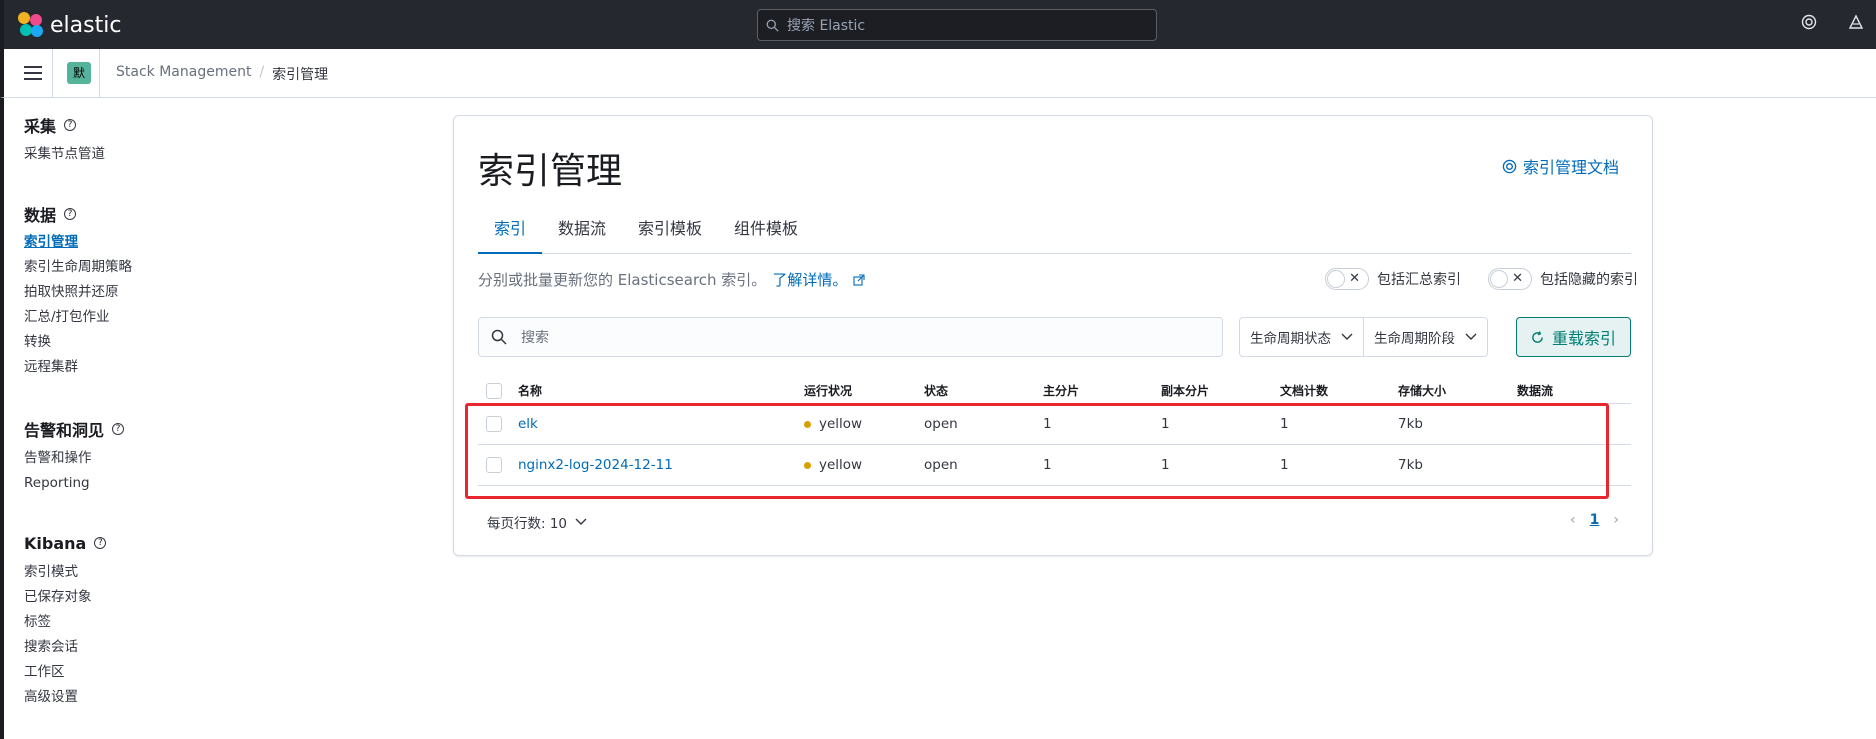 This screenshot has height=739, width=1876. I want to click on lifecycle-status-filter: 生命周期状态, so click(1301, 337).